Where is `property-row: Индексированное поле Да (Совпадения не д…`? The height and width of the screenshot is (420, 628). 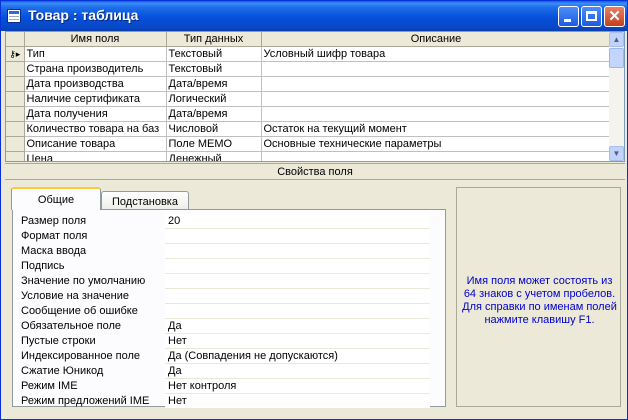 property-row: Индексированное поле Да (Совпадения не д… is located at coordinates (226, 356).